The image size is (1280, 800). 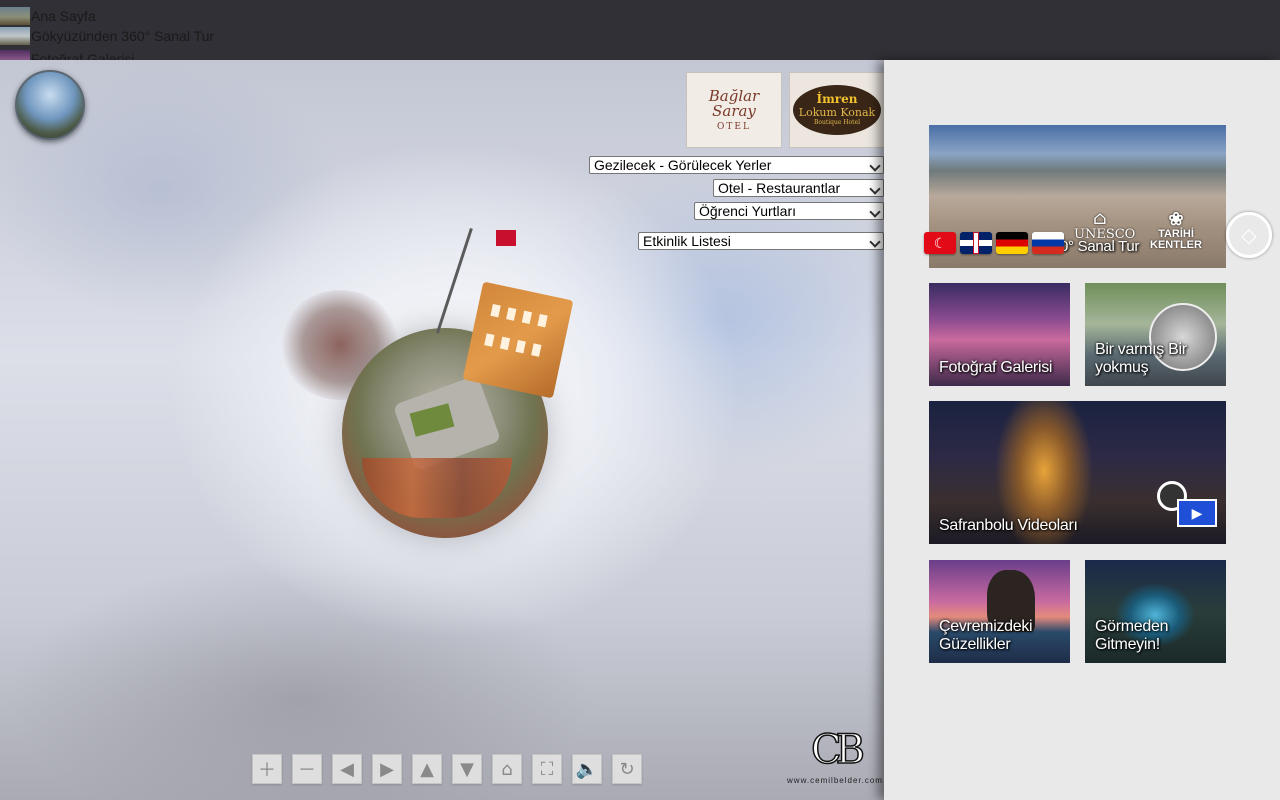 I want to click on sound-icon: 🔈, so click(x=587, y=769).